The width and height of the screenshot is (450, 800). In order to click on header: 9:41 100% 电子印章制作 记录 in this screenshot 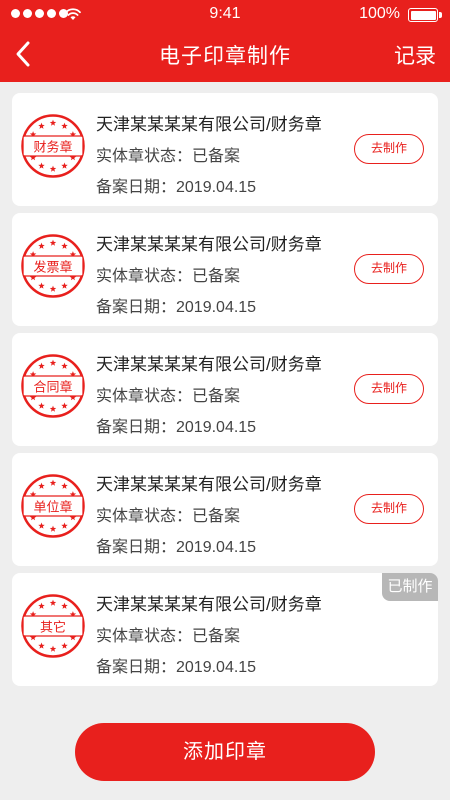, I will do `click(225, 41)`.